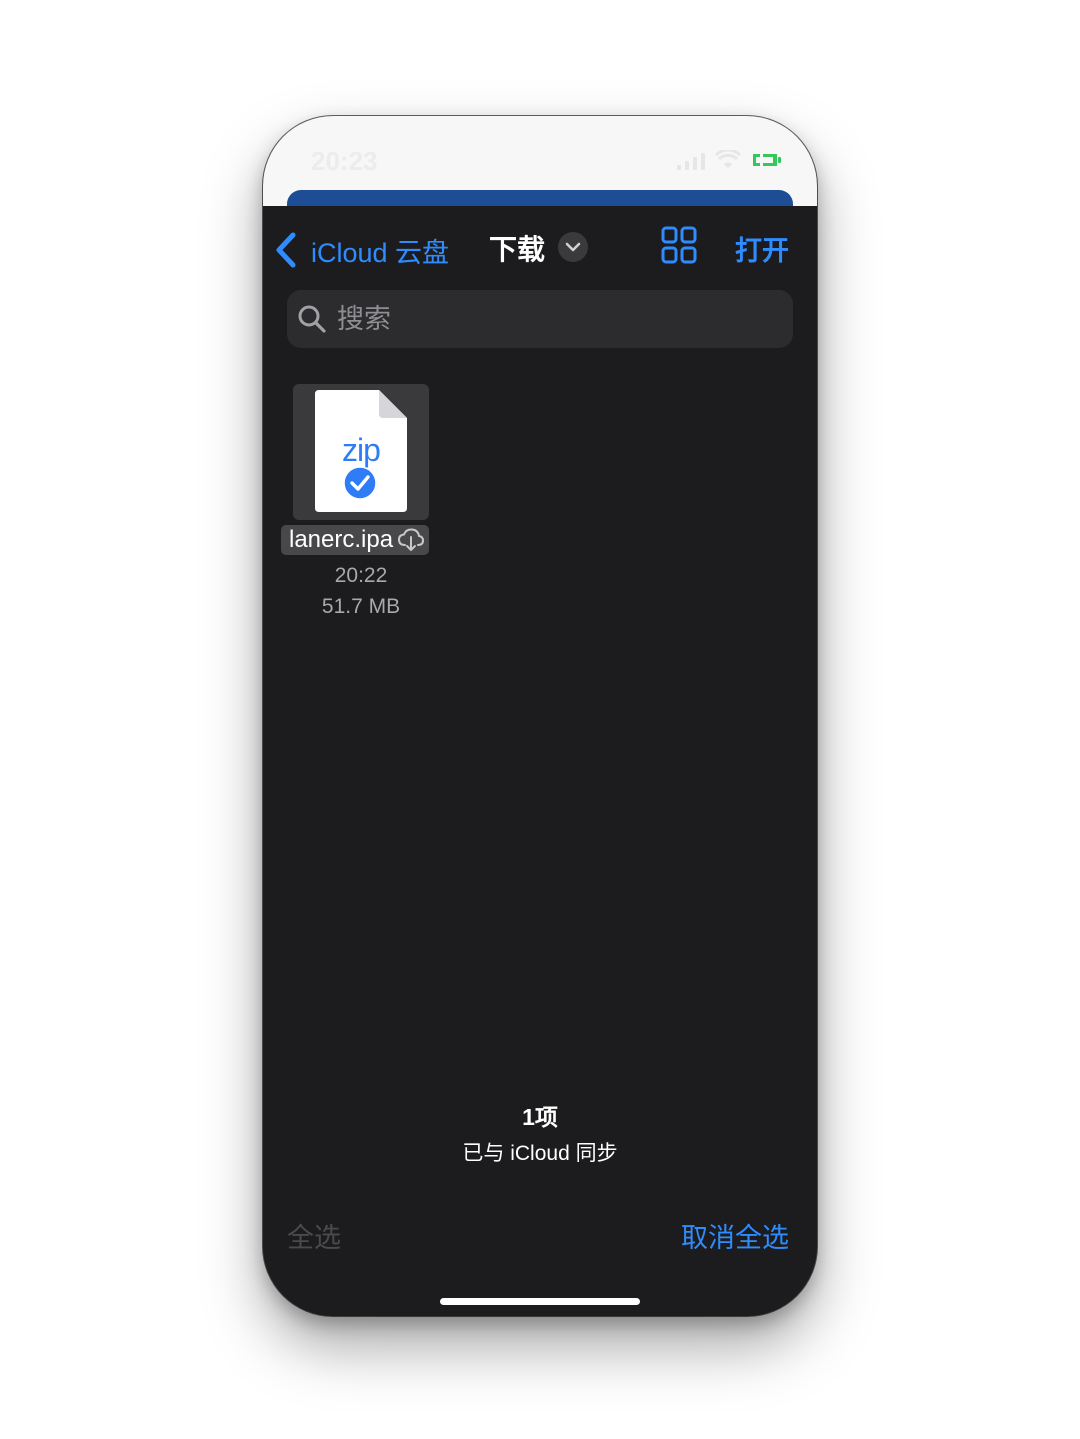 The height and width of the screenshot is (1439, 1080). I want to click on signal-icon, so click(691, 161).